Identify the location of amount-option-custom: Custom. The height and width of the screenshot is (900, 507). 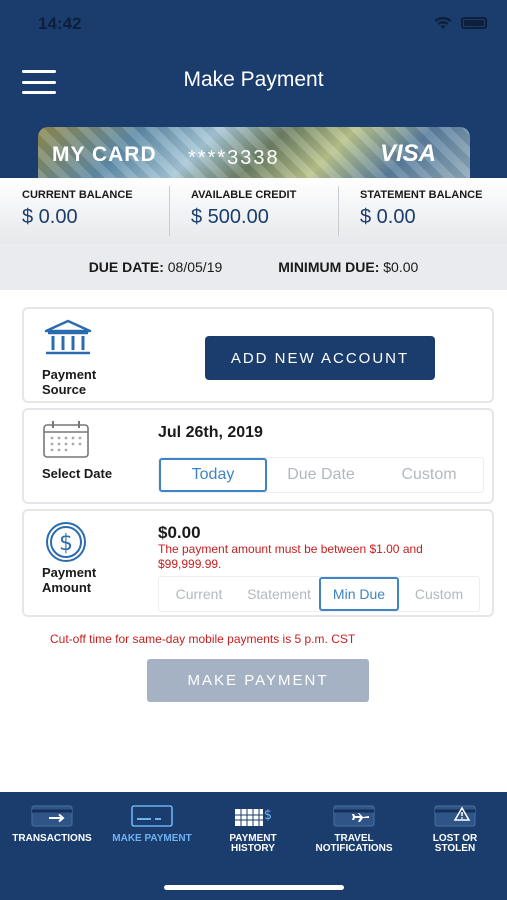
(439, 594).